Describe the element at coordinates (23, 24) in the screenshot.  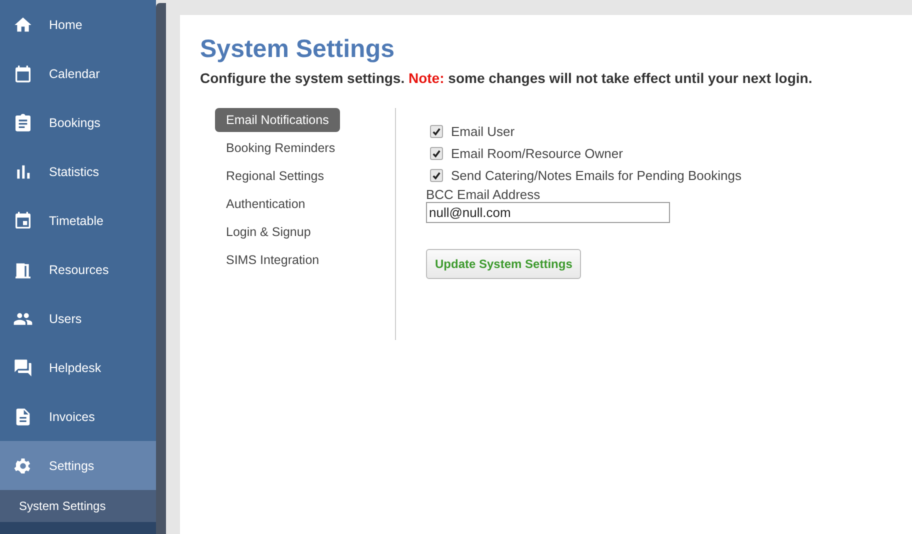
I see `home-icon` at that location.